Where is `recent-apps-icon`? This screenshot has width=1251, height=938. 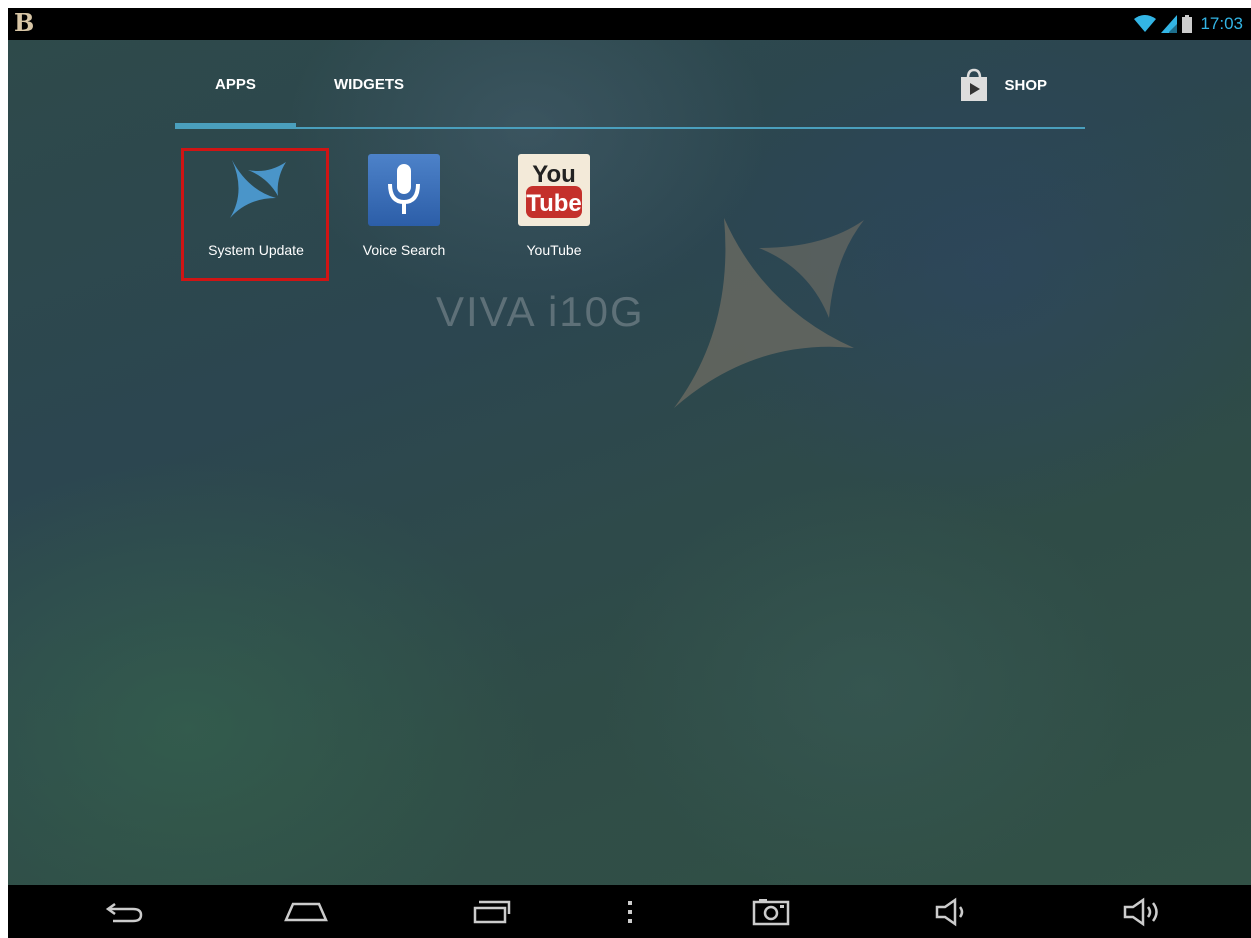 recent-apps-icon is located at coordinates (492, 912).